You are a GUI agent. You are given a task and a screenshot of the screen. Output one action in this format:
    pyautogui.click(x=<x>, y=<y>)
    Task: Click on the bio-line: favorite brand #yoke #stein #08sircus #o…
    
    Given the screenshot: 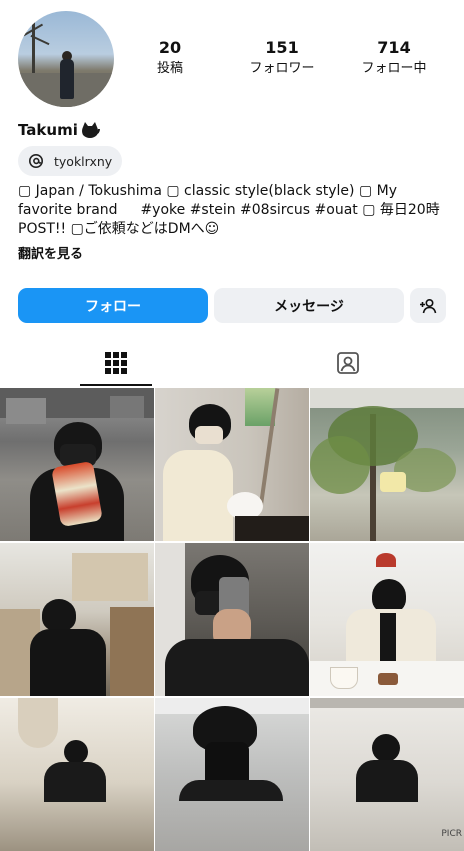 What is the action you would take?
    pyautogui.click(x=229, y=210)
    